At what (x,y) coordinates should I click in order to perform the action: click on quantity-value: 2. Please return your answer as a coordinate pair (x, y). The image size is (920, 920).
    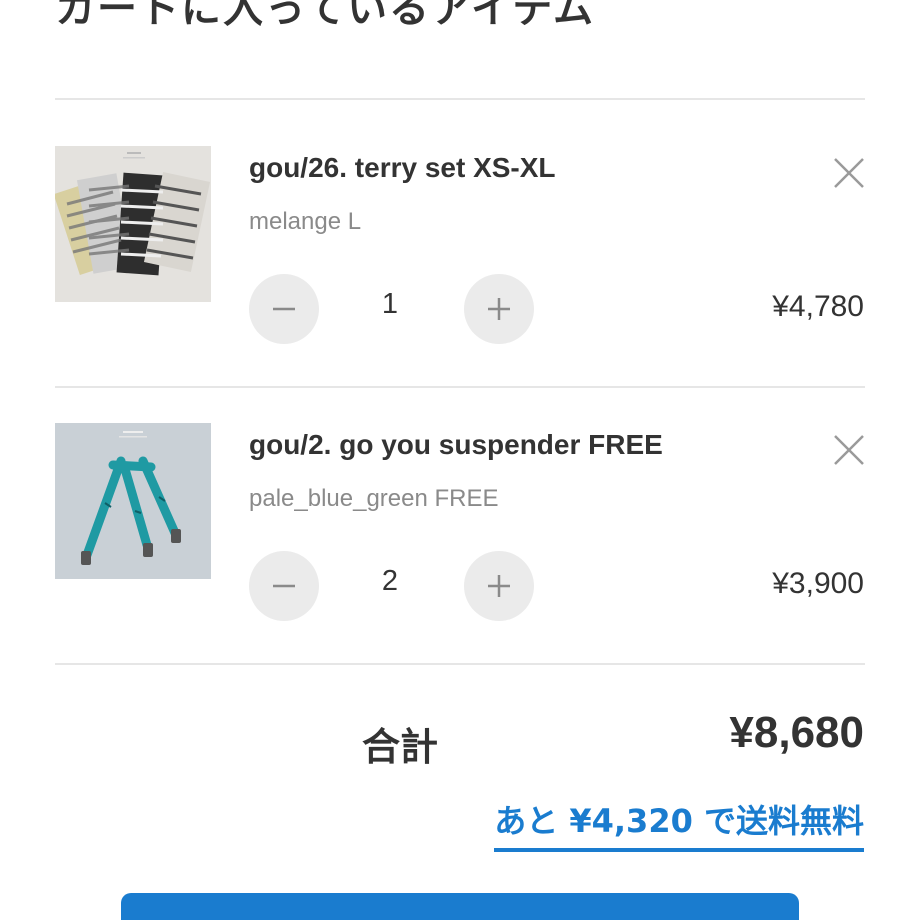
    Looking at the image, I should click on (390, 581).